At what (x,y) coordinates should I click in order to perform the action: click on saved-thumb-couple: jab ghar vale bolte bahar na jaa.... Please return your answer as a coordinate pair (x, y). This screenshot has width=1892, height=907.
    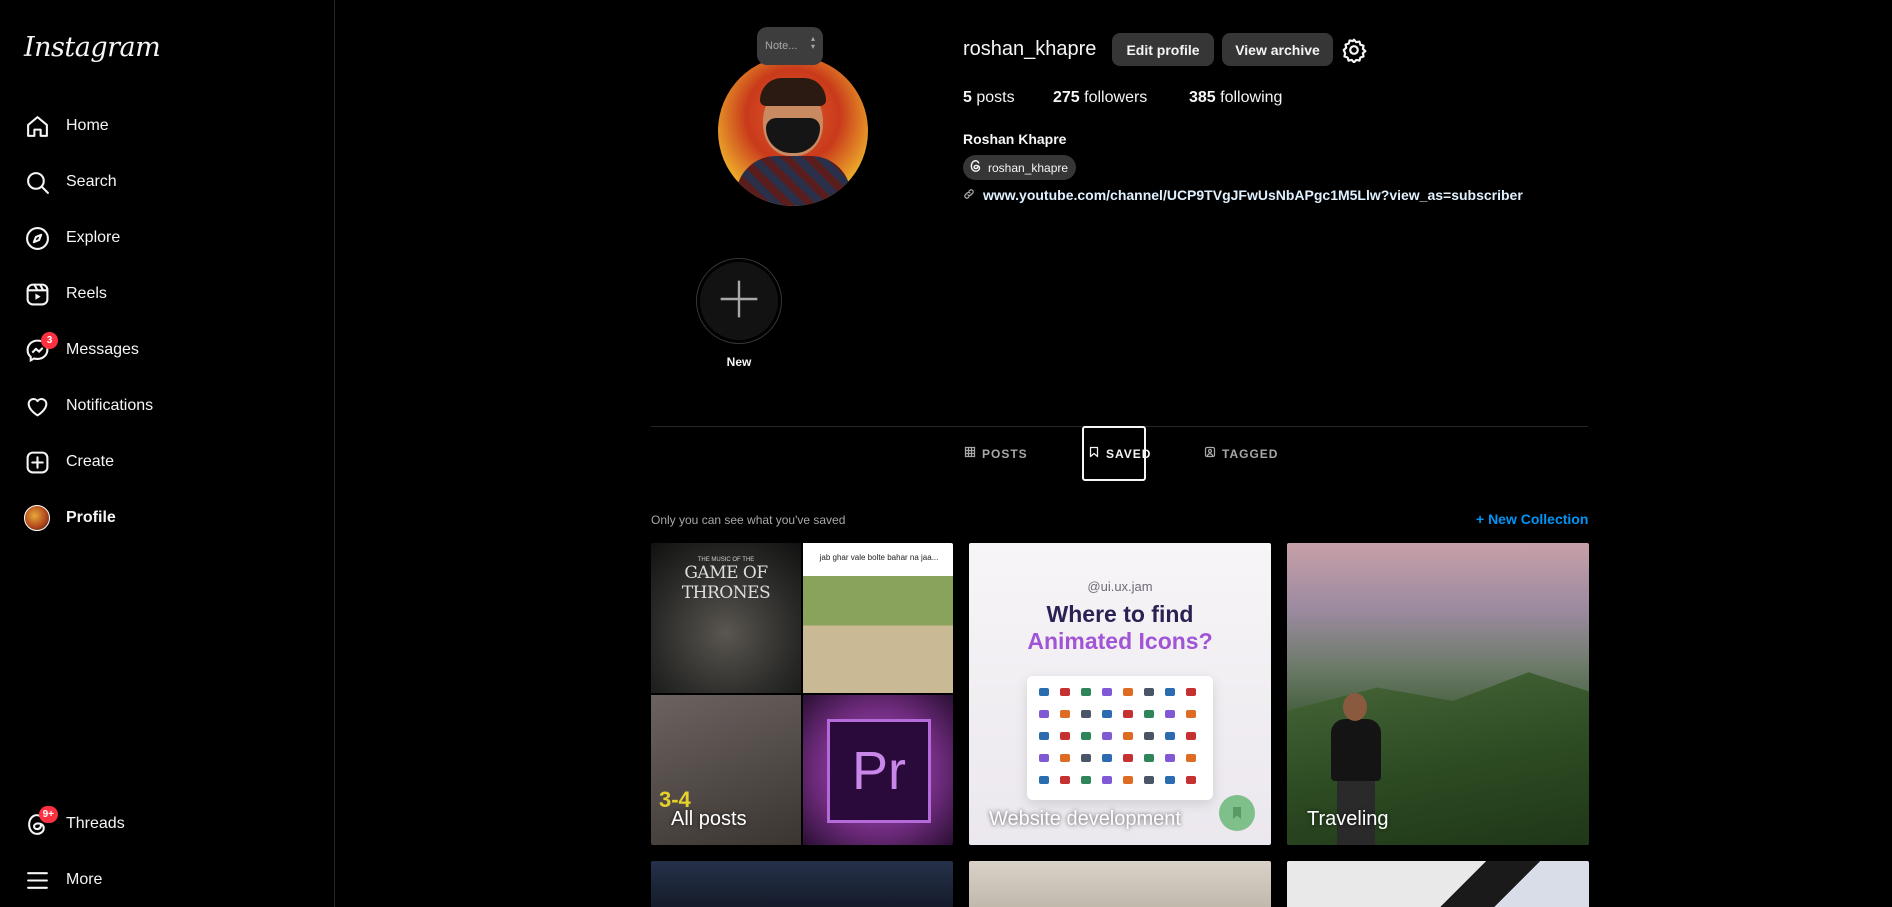
    Looking at the image, I should click on (878, 618).